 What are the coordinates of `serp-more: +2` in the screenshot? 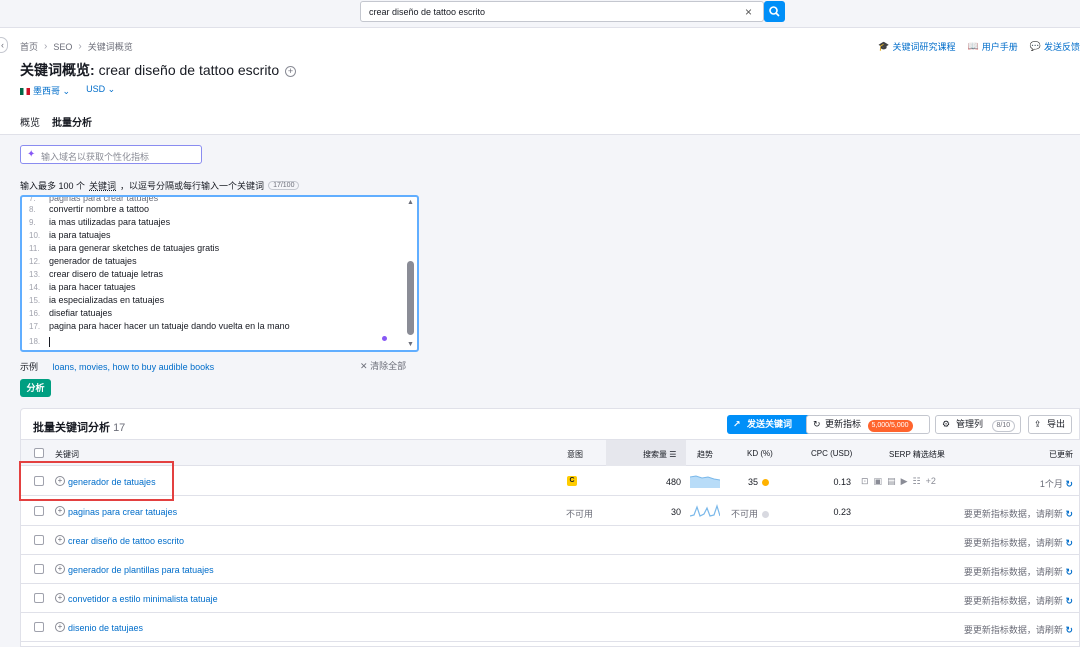 It's located at (931, 481).